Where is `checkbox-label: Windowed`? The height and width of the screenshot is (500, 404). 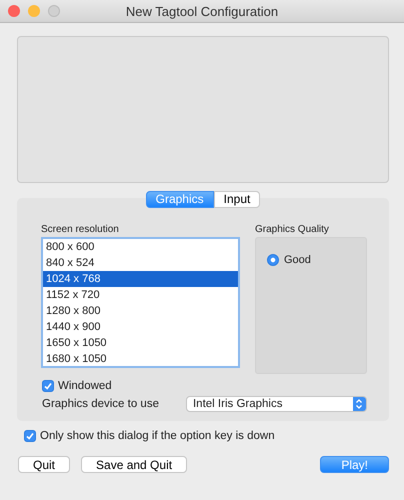
checkbox-label: Windowed is located at coordinates (85, 386).